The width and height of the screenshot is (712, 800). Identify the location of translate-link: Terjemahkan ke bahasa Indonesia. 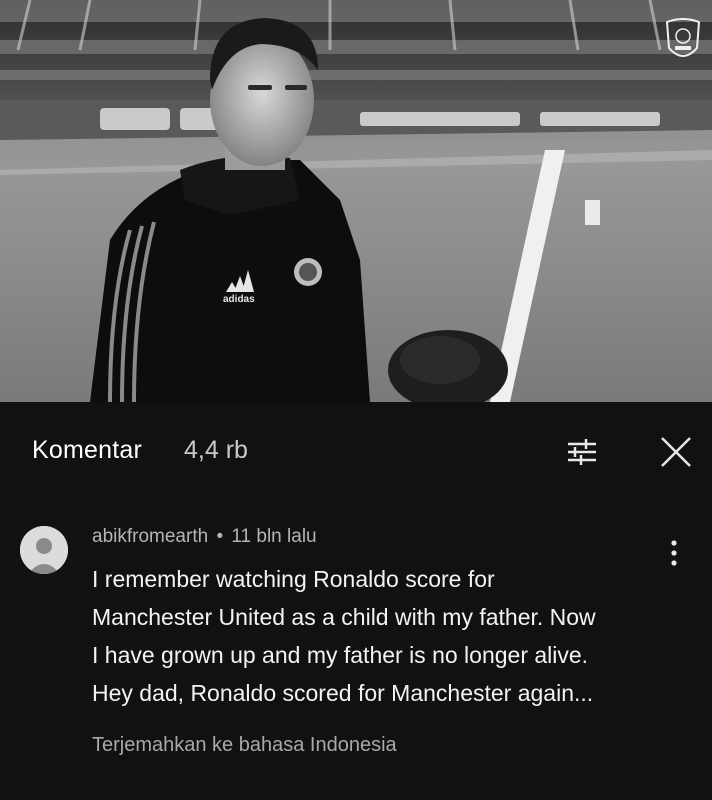
(244, 745).